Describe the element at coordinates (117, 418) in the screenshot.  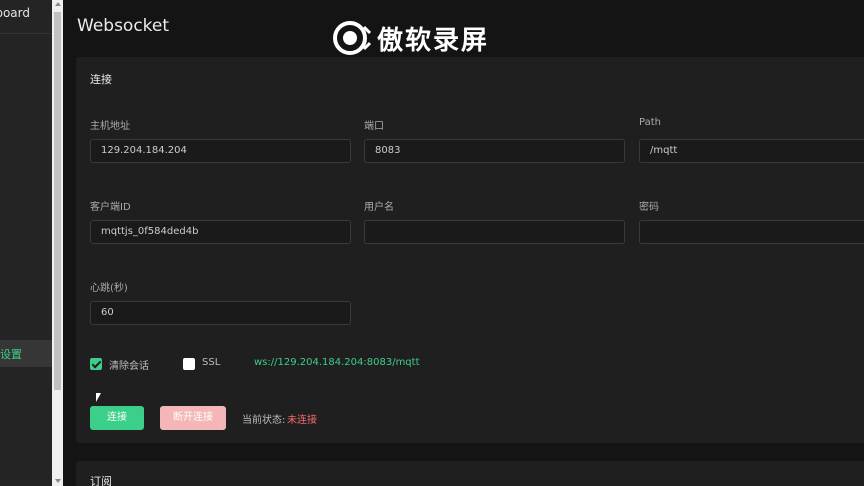
I see `connect-button: 连接` at that location.